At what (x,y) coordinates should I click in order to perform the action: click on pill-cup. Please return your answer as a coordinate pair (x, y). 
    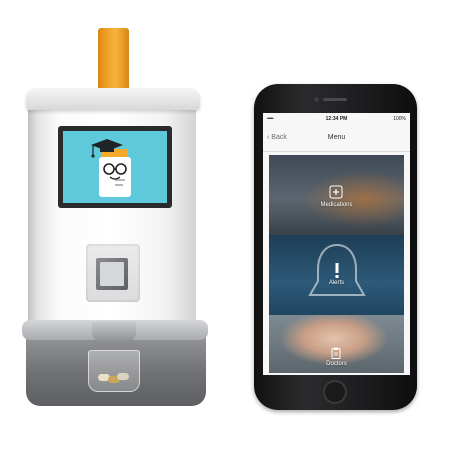
    Looking at the image, I should click on (114, 371).